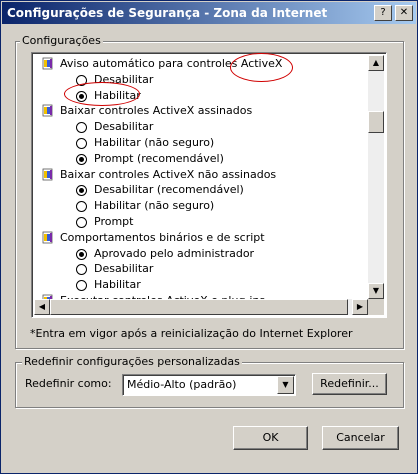 The image size is (418, 474). I want to click on annotation-ellipse-enable, so click(102, 94).